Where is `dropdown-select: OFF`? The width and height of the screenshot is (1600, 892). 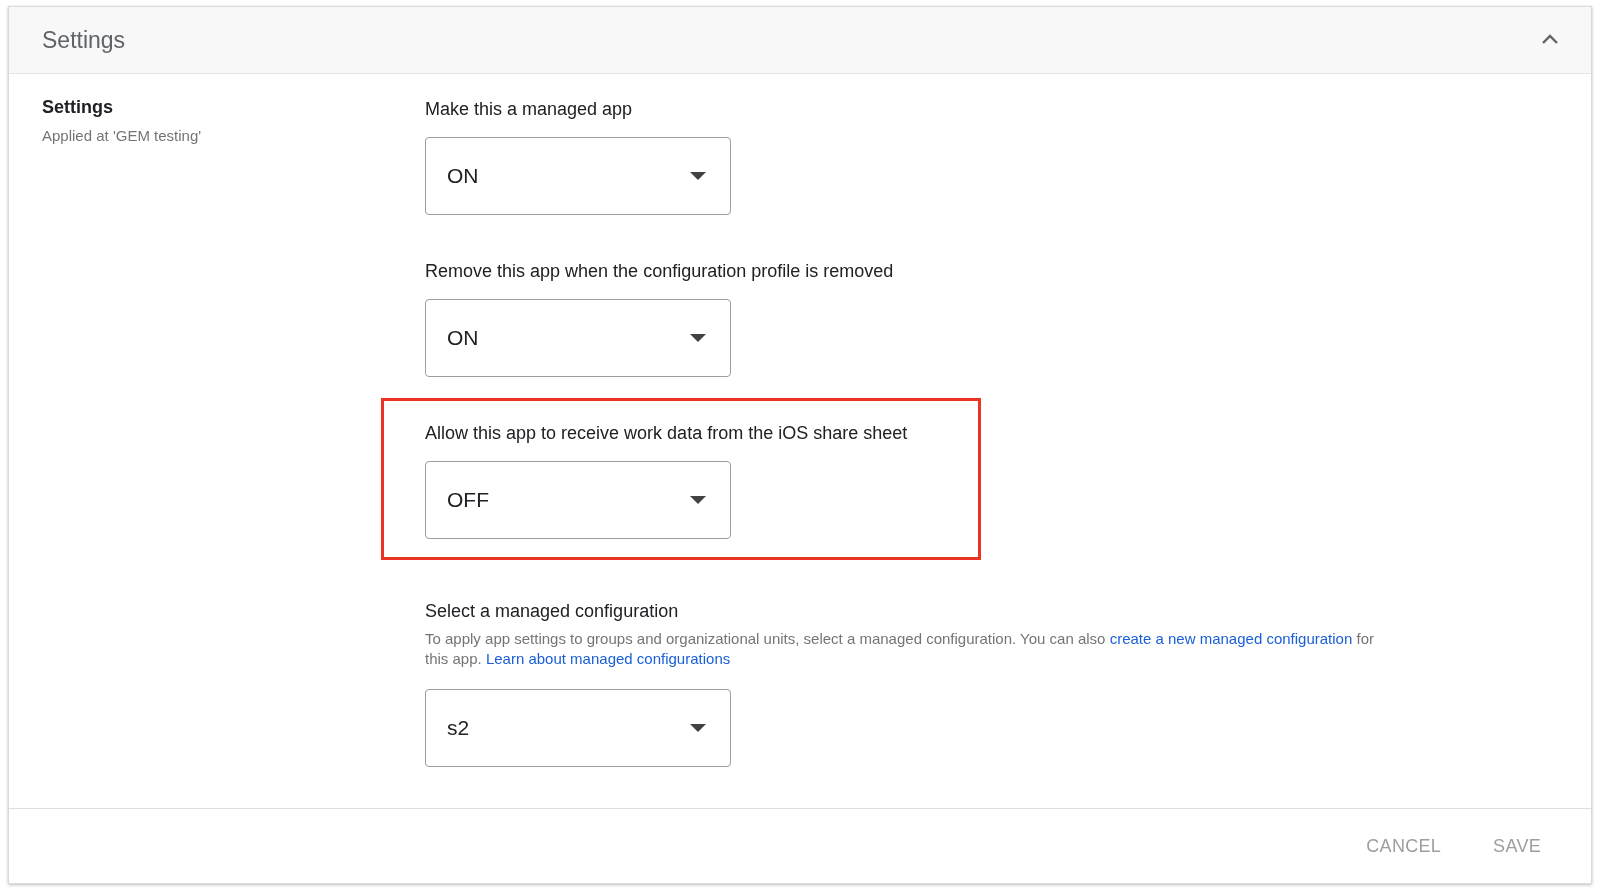
dropdown-select: OFF is located at coordinates (578, 500).